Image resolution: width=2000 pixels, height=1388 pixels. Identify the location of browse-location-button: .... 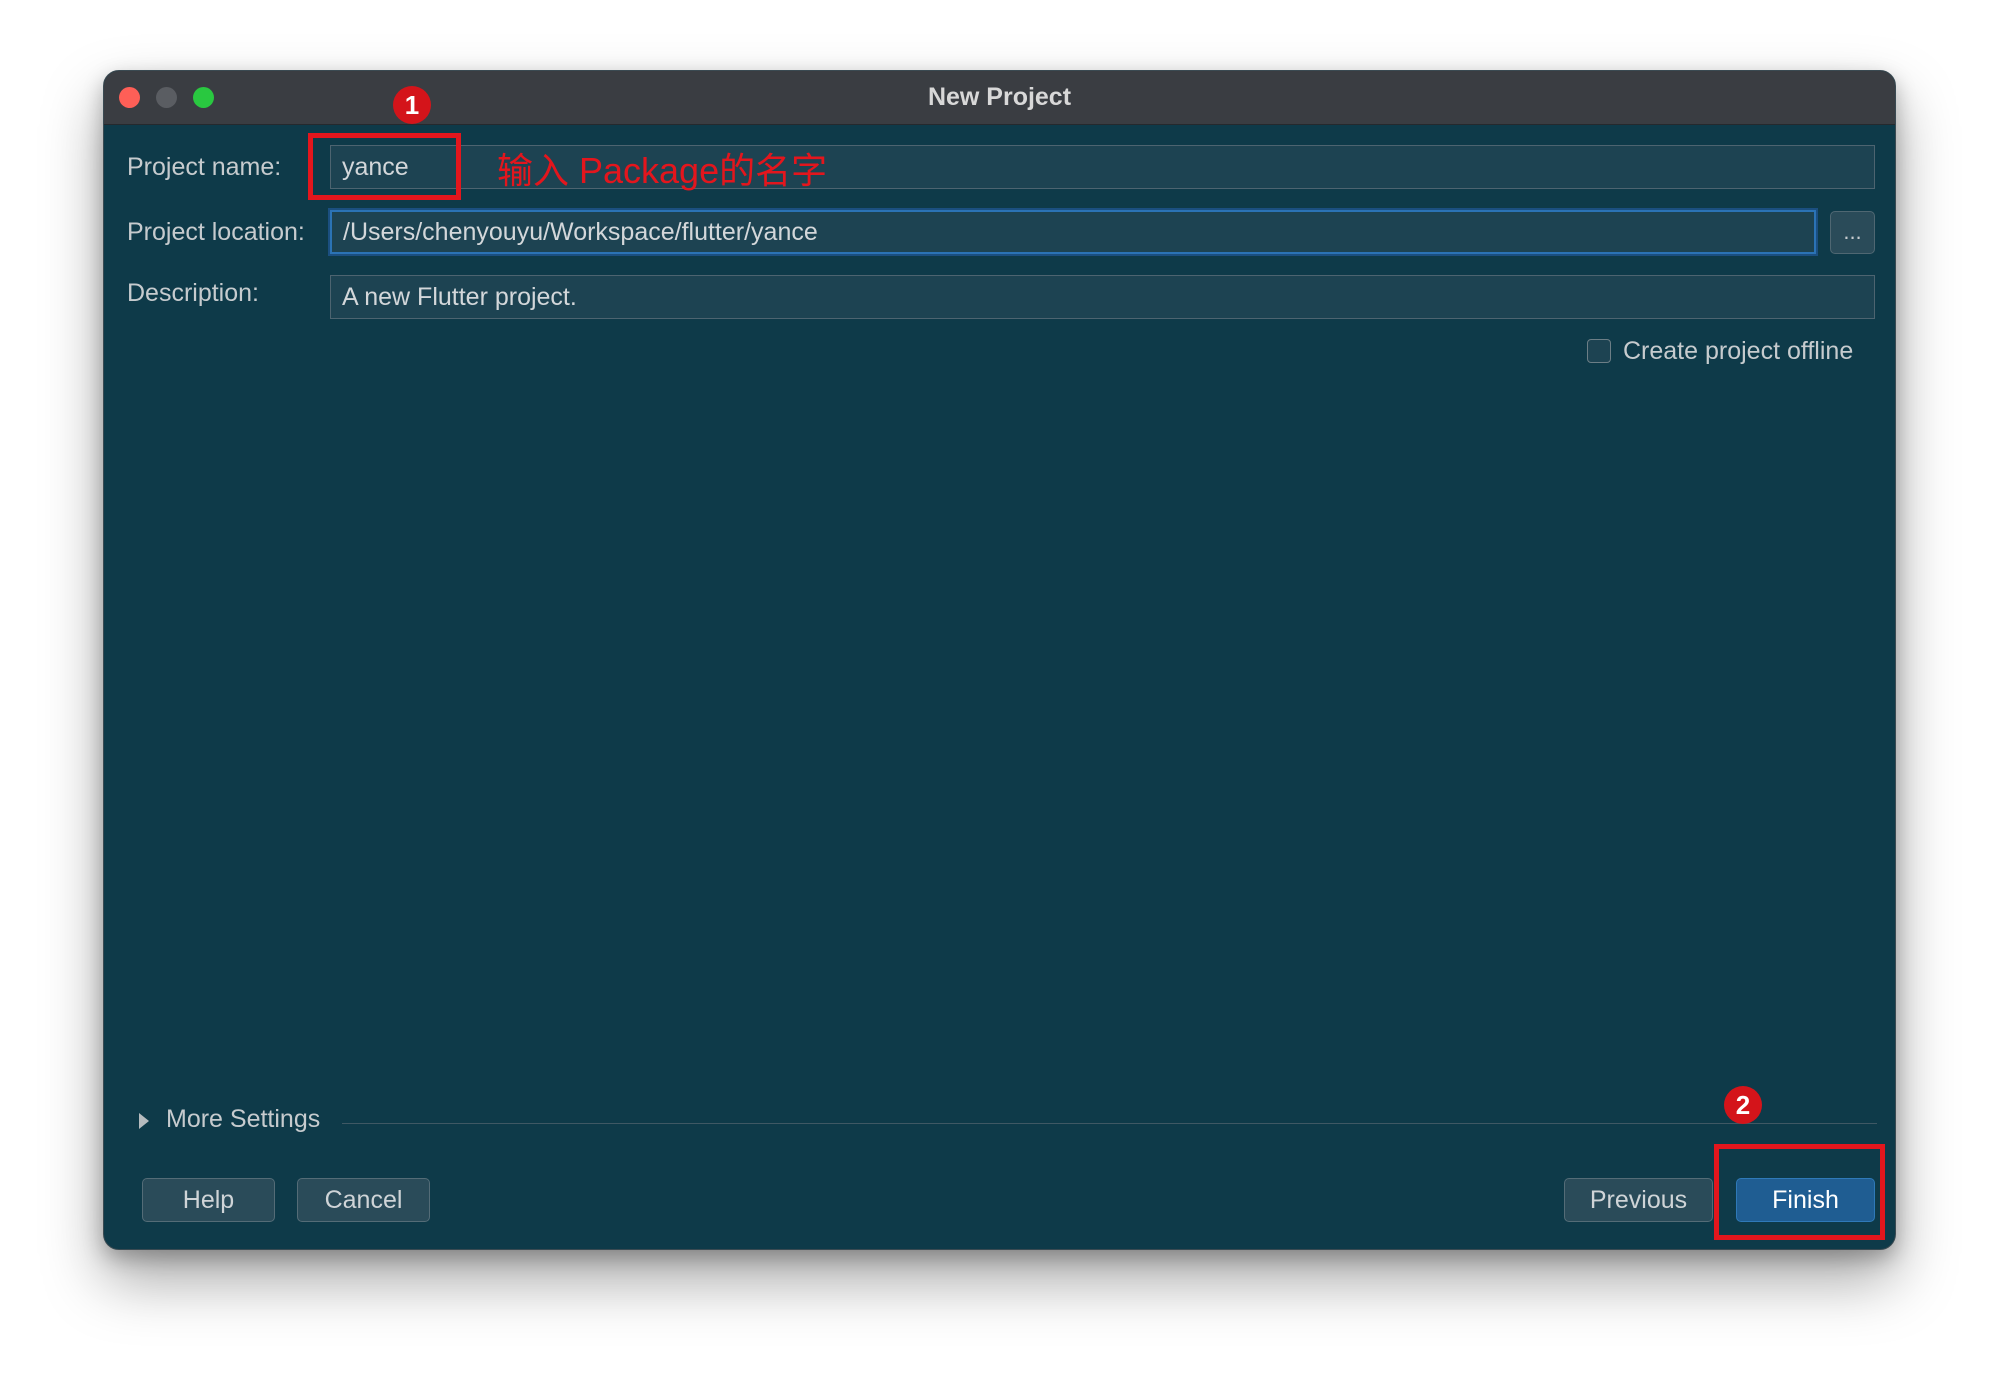
(1852, 232).